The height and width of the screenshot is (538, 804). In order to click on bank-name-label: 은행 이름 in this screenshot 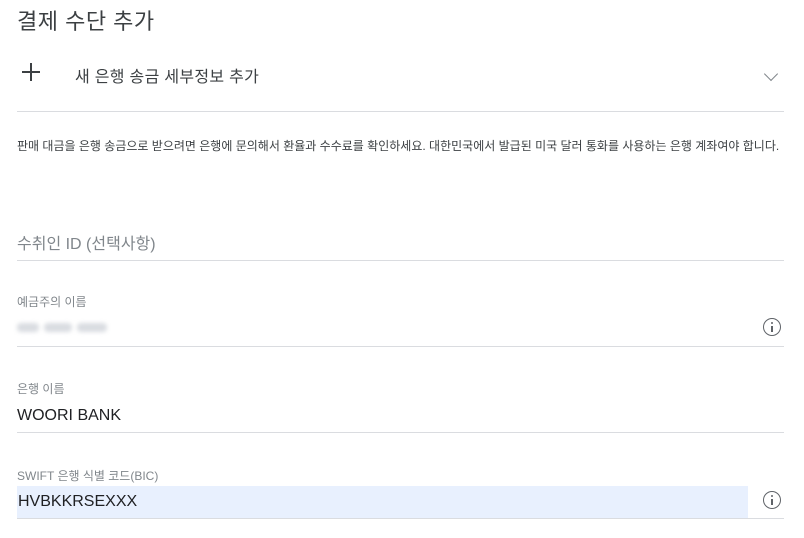, I will do `click(41, 389)`.